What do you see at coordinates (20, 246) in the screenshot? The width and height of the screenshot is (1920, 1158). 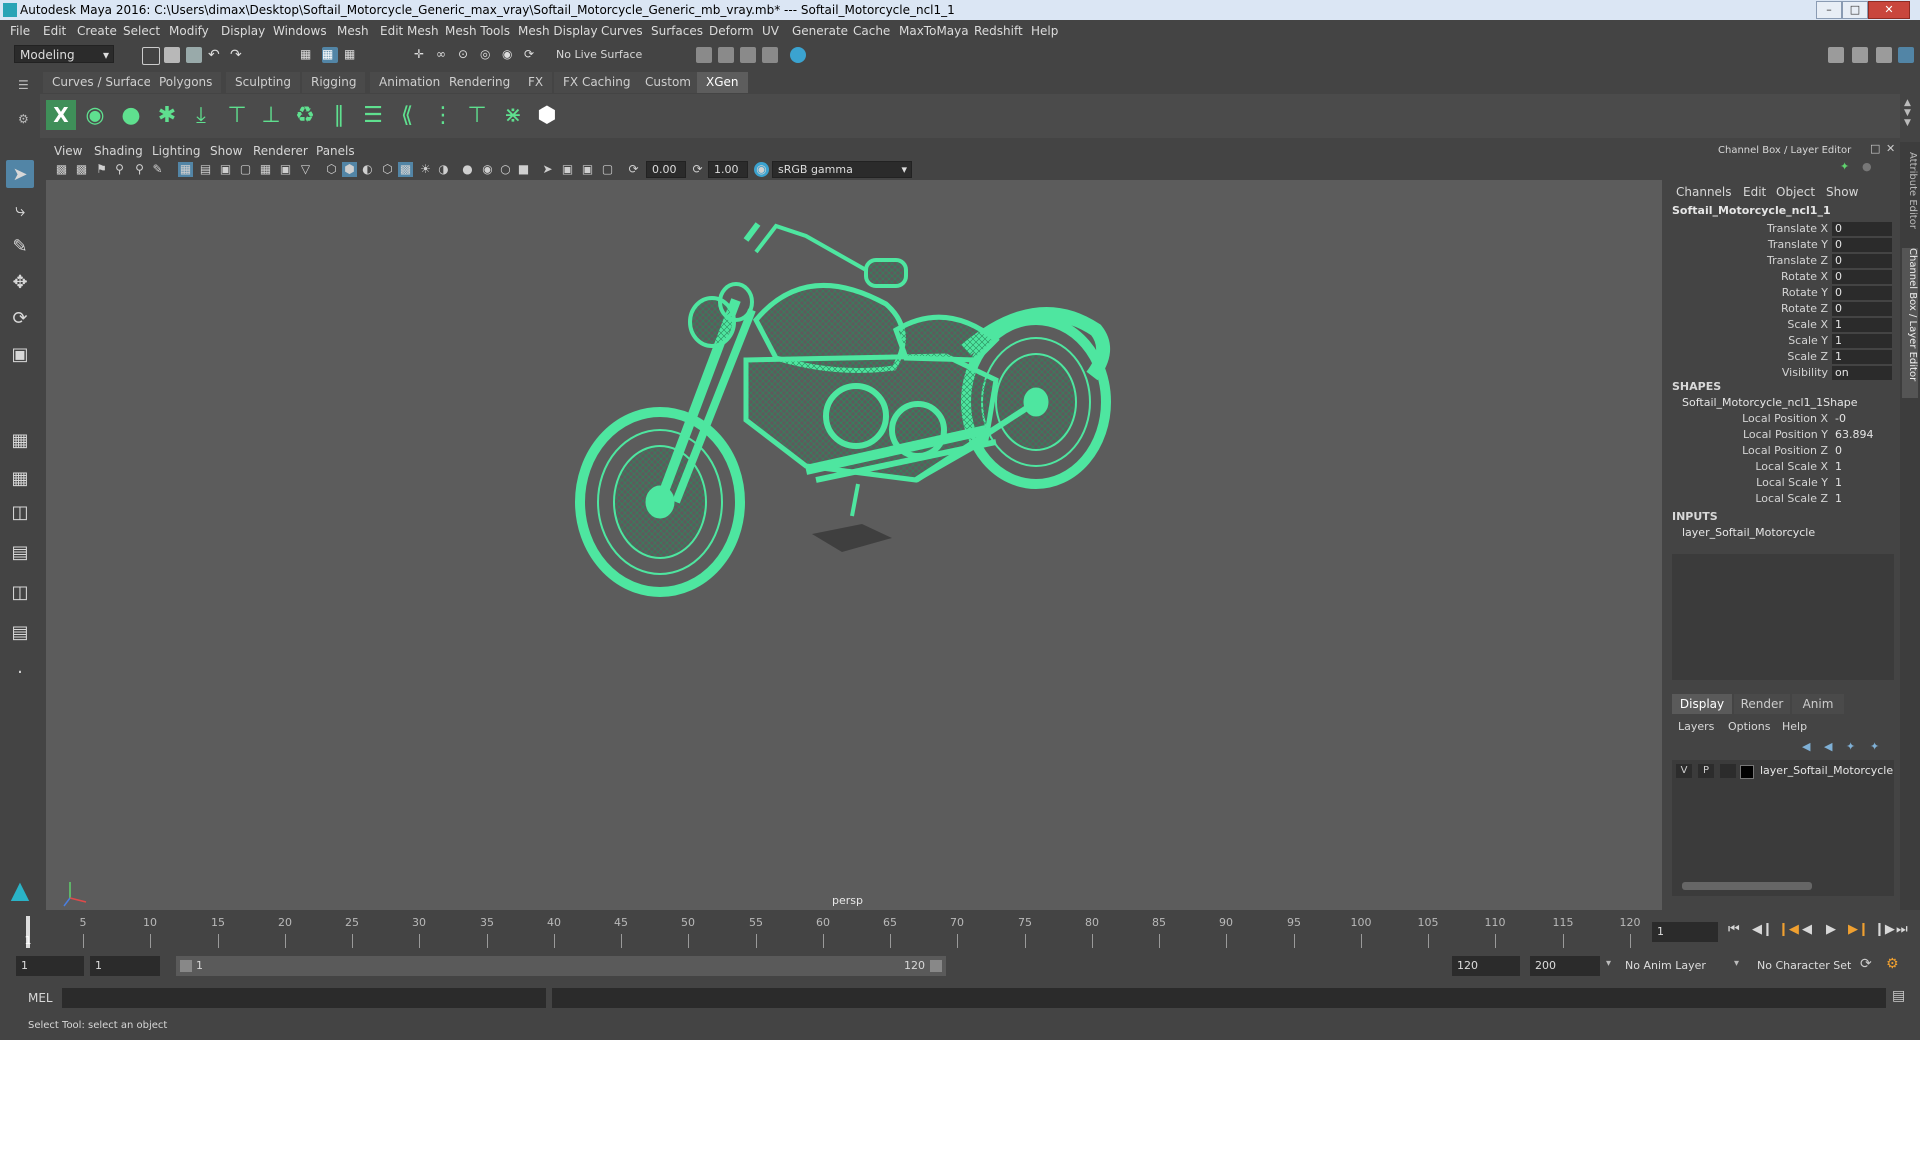 I see `paint-select-tool-icon: ✎` at bounding box center [20, 246].